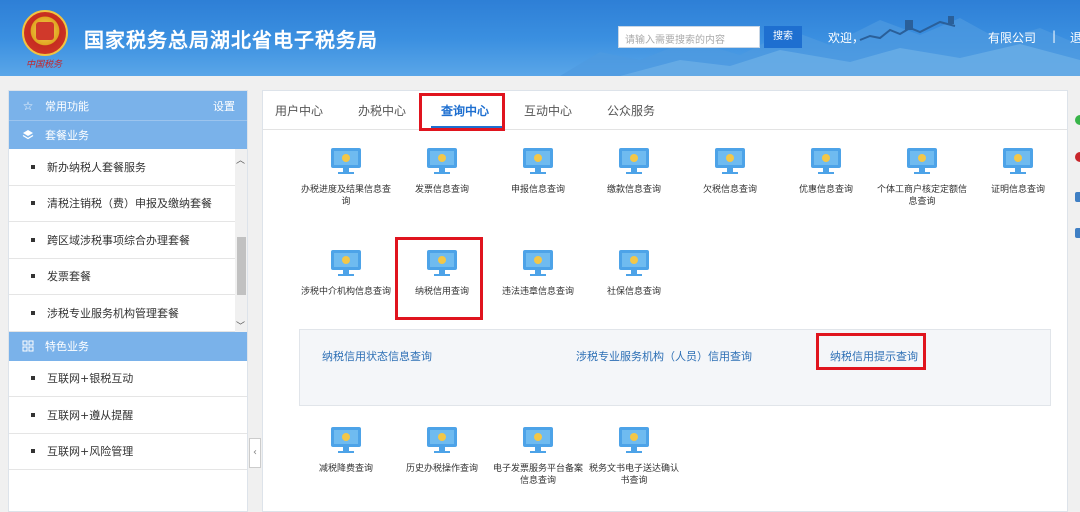  What do you see at coordinates (255, 453) in the screenshot?
I see `chevron-left-icon: ‹` at bounding box center [255, 453].